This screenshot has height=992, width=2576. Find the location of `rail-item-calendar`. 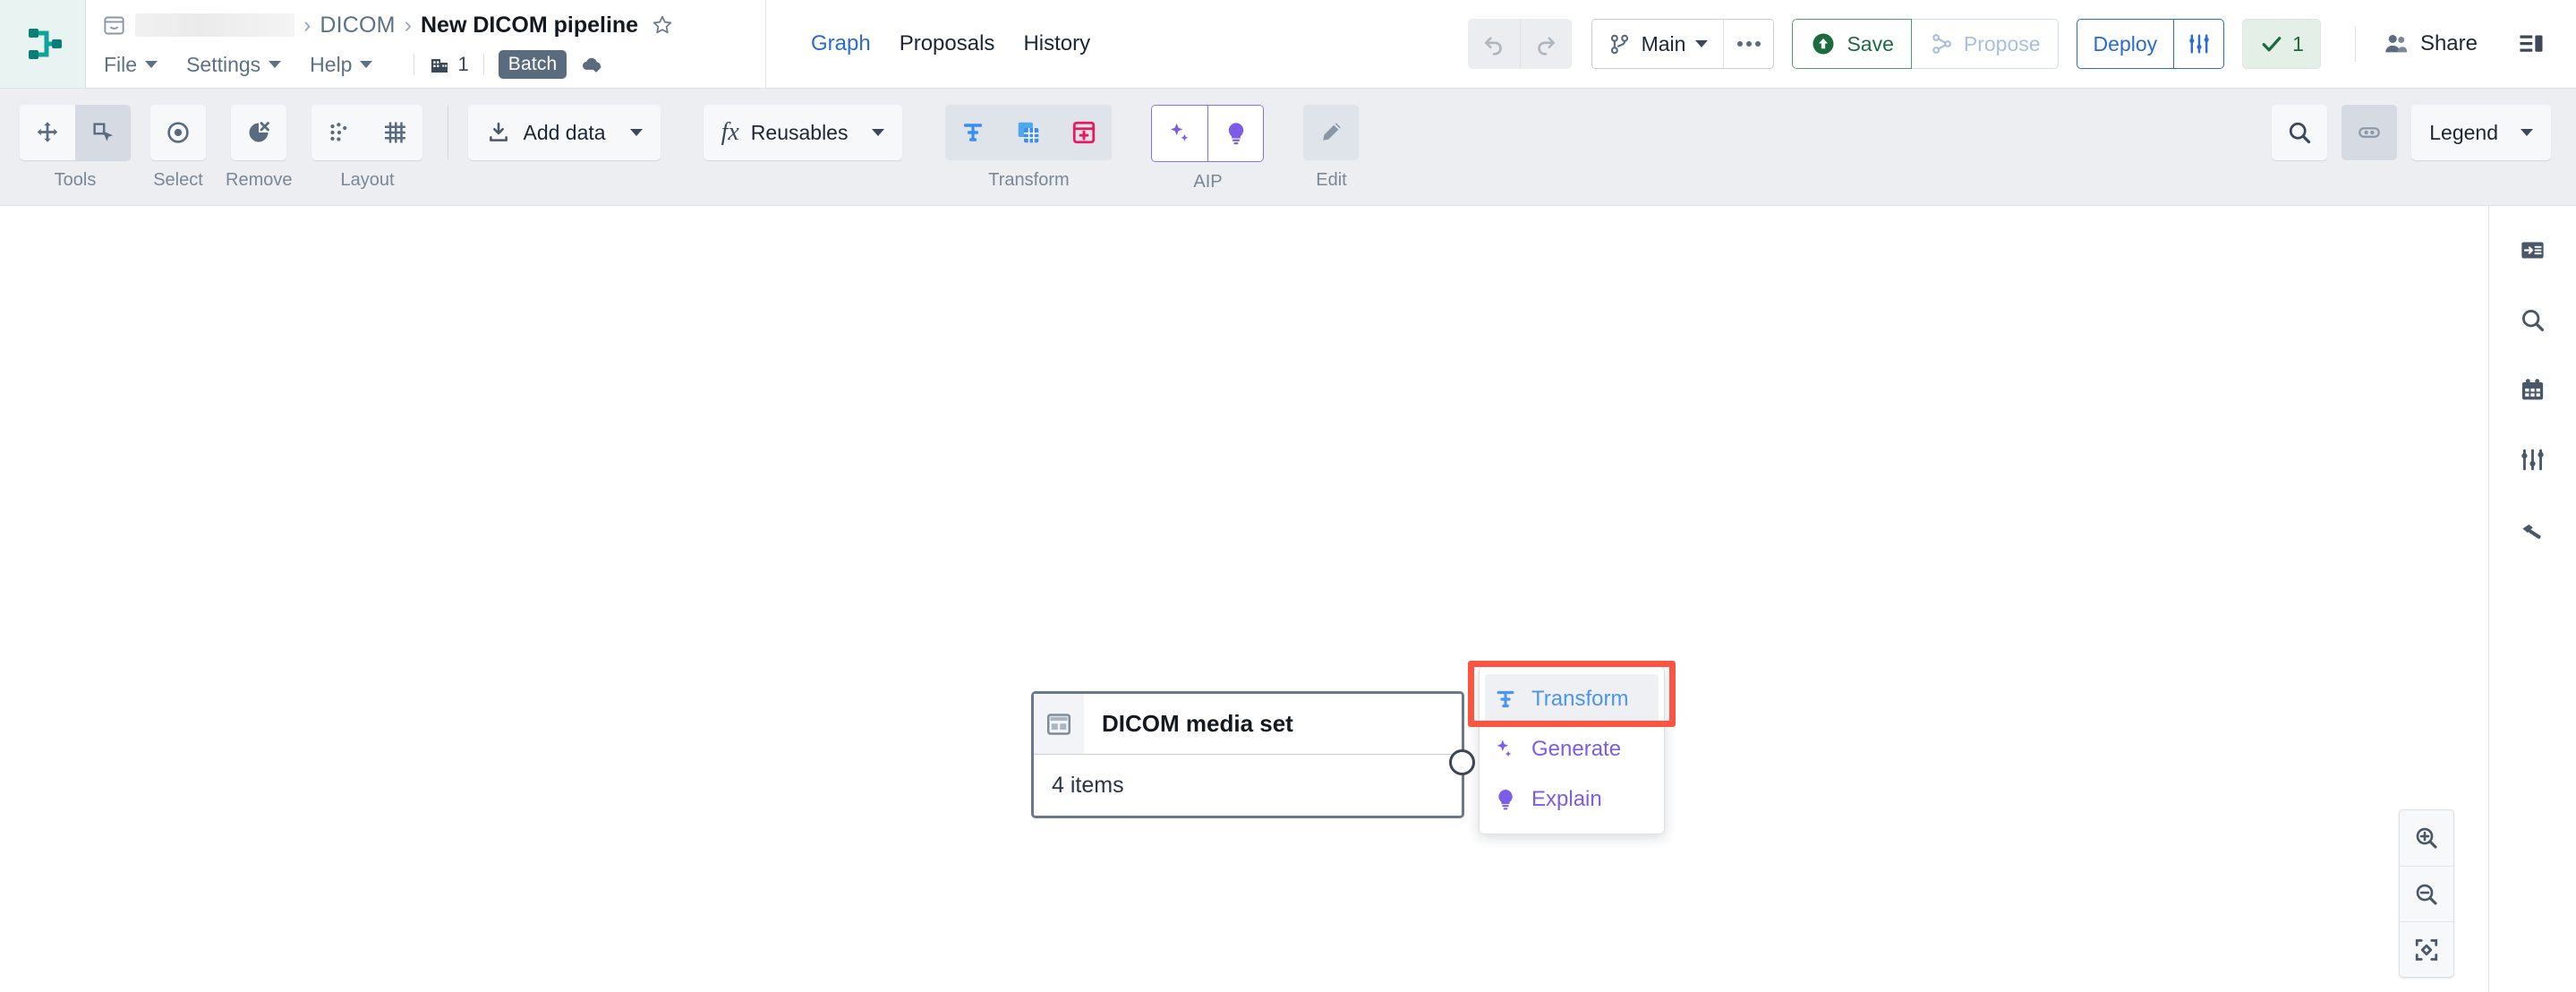

rail-item-calendar is located at coordinates (2533, 389).